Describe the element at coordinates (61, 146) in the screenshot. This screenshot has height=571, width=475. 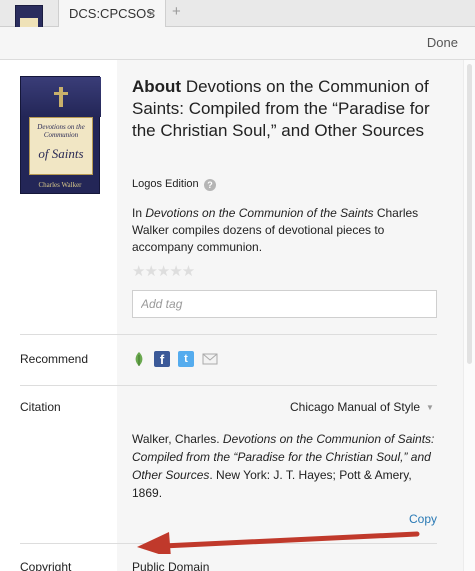
I see `cover-title-plate: Devotions on the Communion of Saints` at that location.